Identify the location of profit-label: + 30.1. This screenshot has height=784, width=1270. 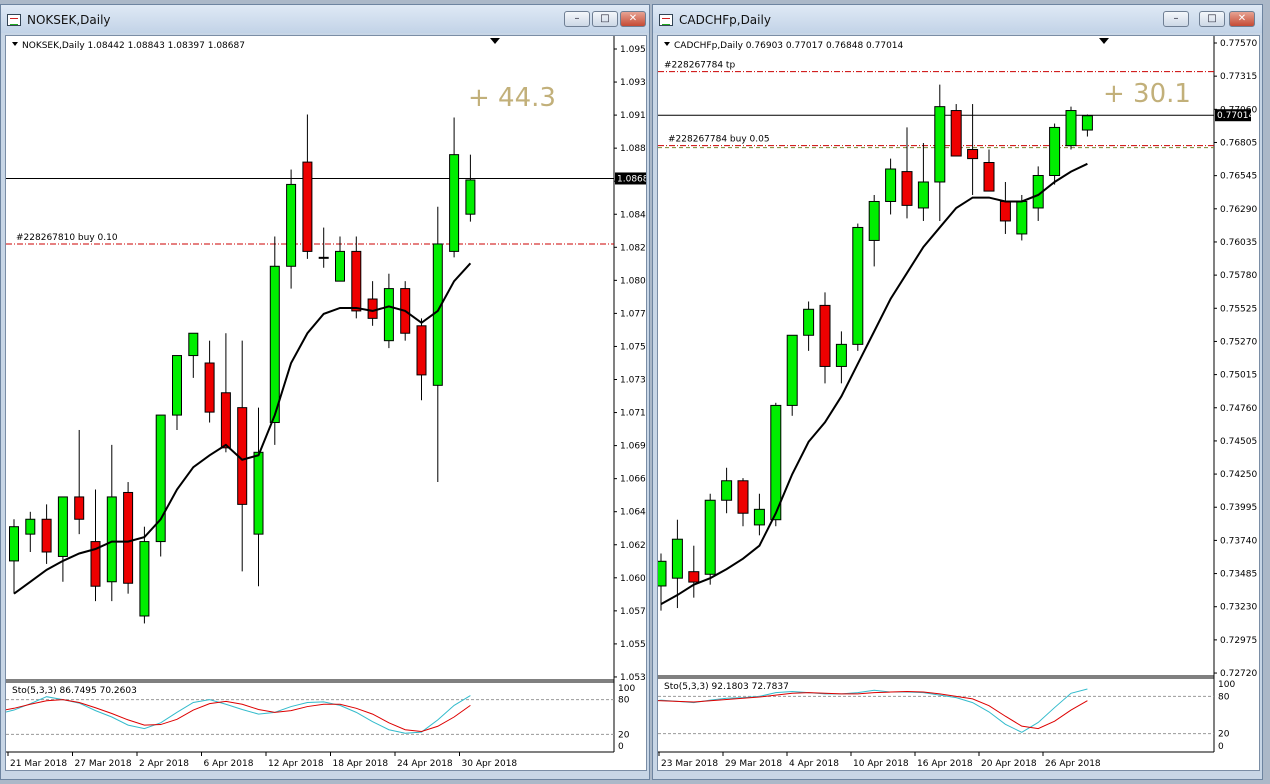
(1147, 94).